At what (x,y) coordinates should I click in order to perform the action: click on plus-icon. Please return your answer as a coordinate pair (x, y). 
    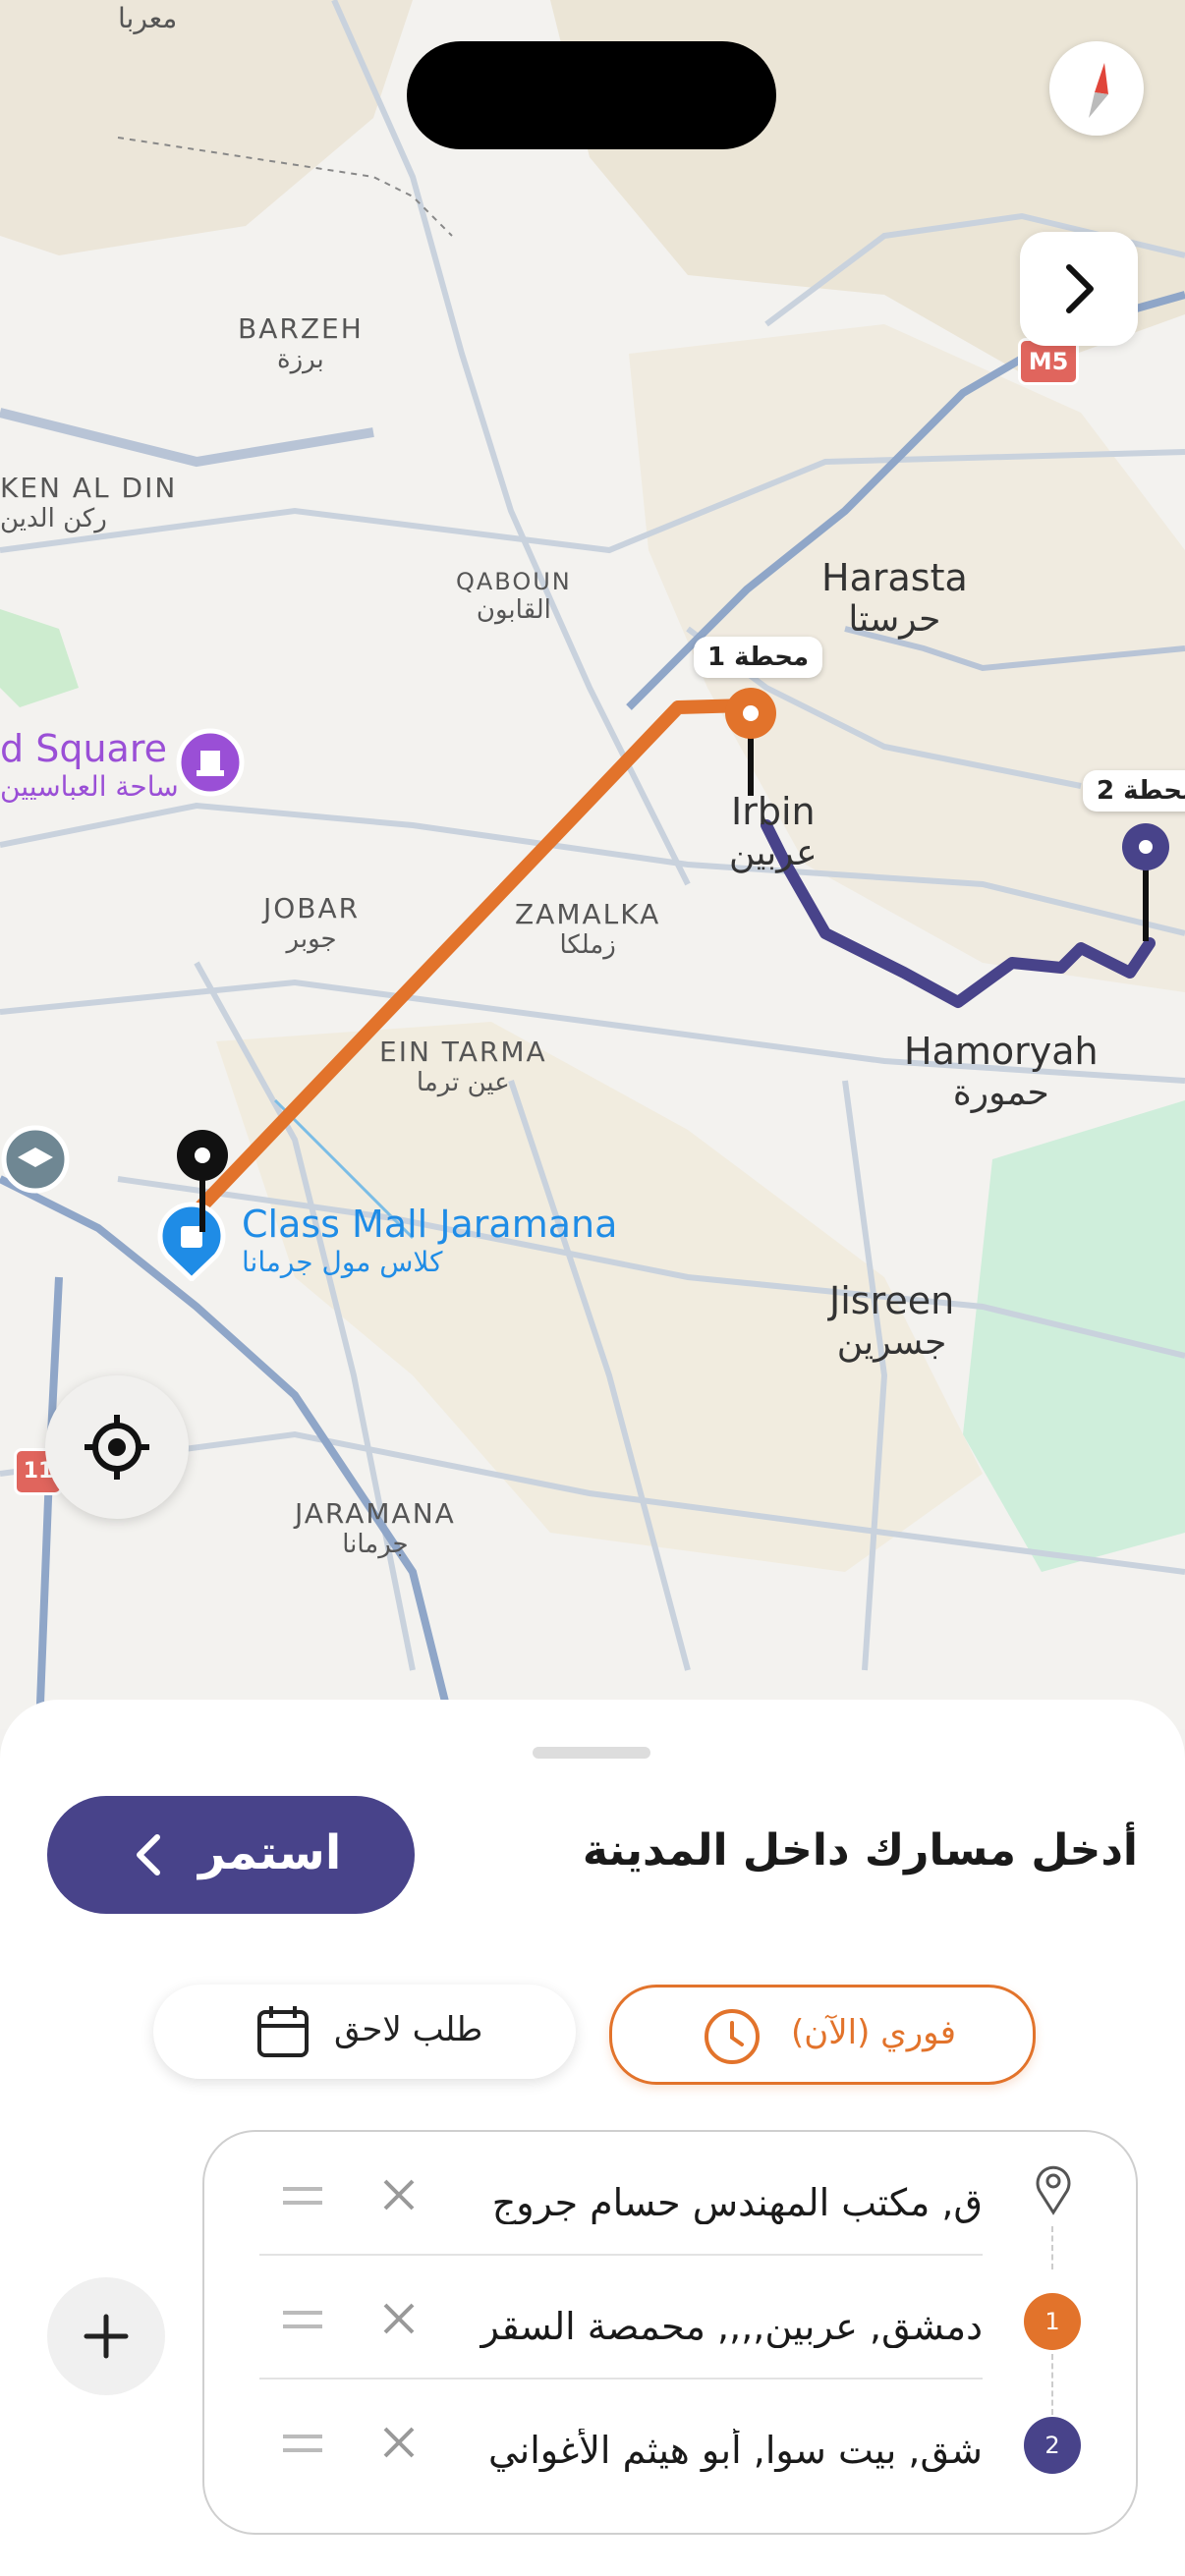
    Looking at the image, I should click on (107, 2336).